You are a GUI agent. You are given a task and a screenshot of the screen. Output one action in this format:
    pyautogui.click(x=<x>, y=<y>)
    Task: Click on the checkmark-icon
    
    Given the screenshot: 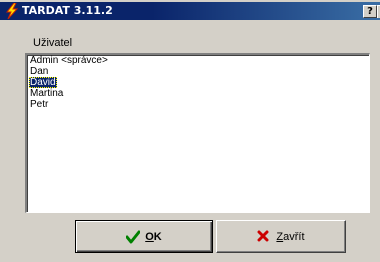 What is the action you would take?
    pyautogui.click(x=133, y=237)
    